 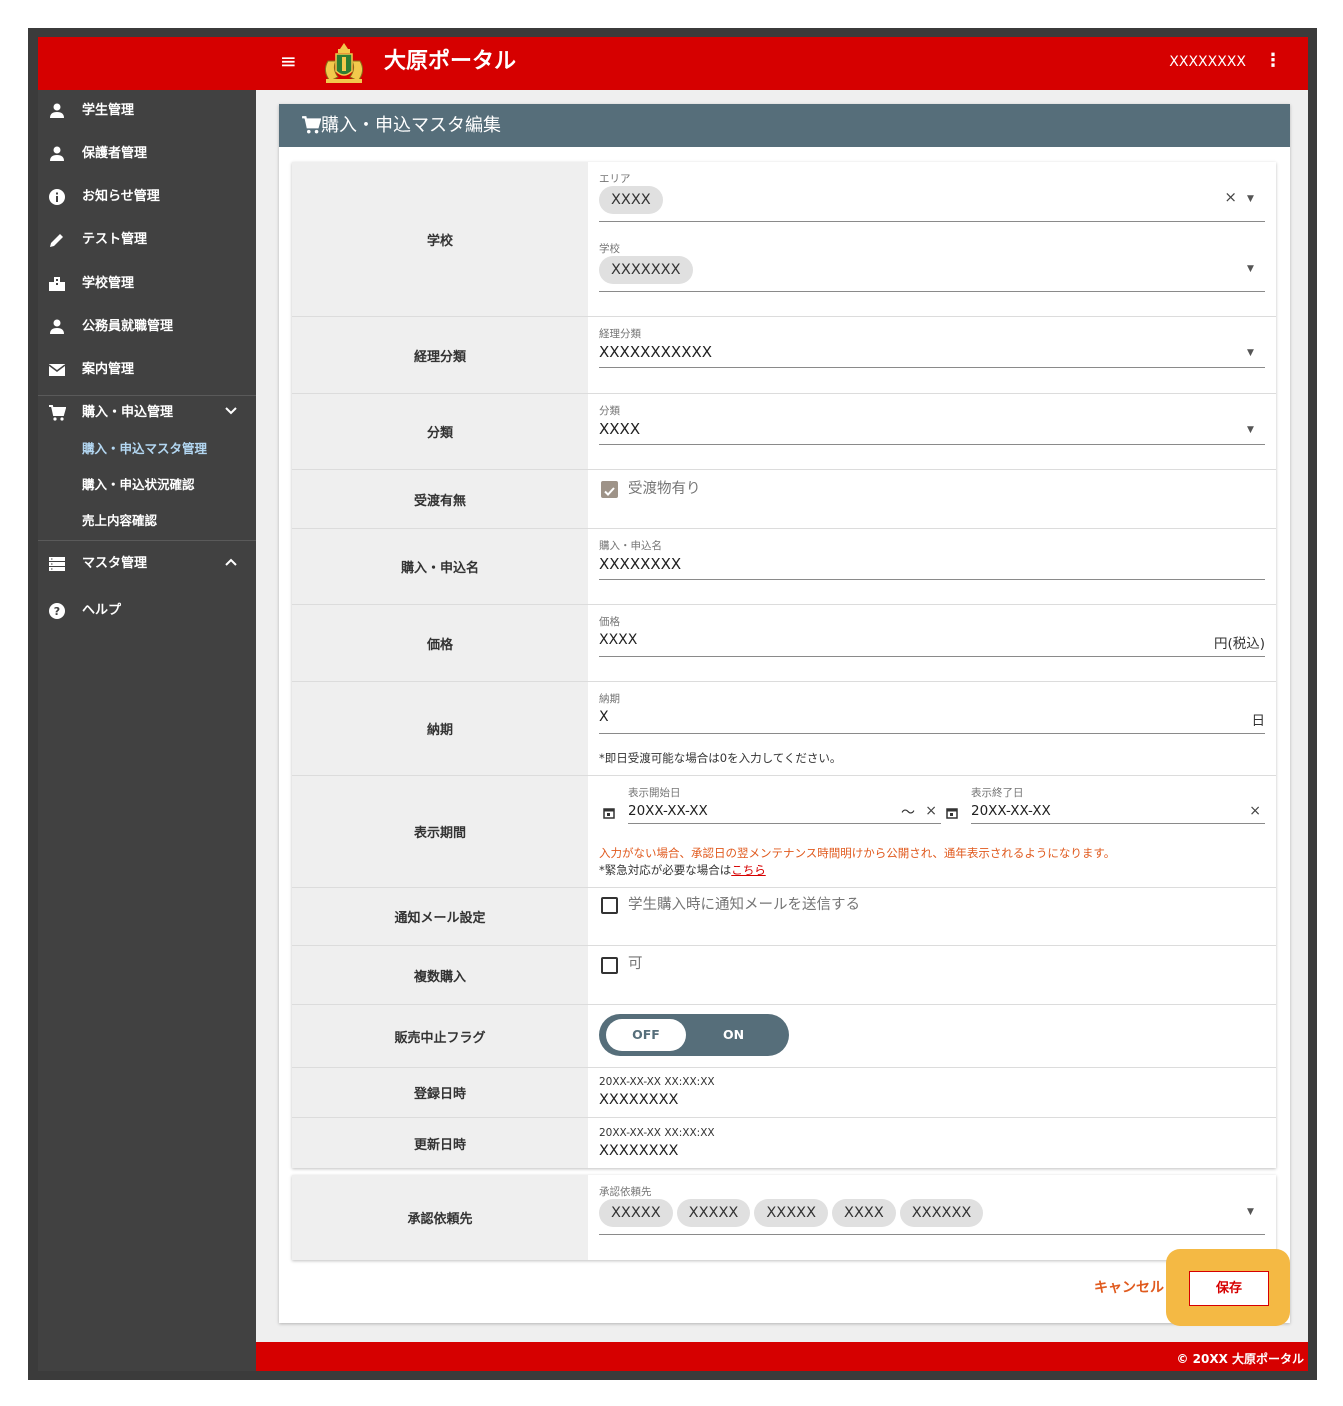 What do you see at coordinates (932, 272) in the screenshot?
I see `school-select: 学校 XXXXXXX ▼` at bounding box center [932, 272].